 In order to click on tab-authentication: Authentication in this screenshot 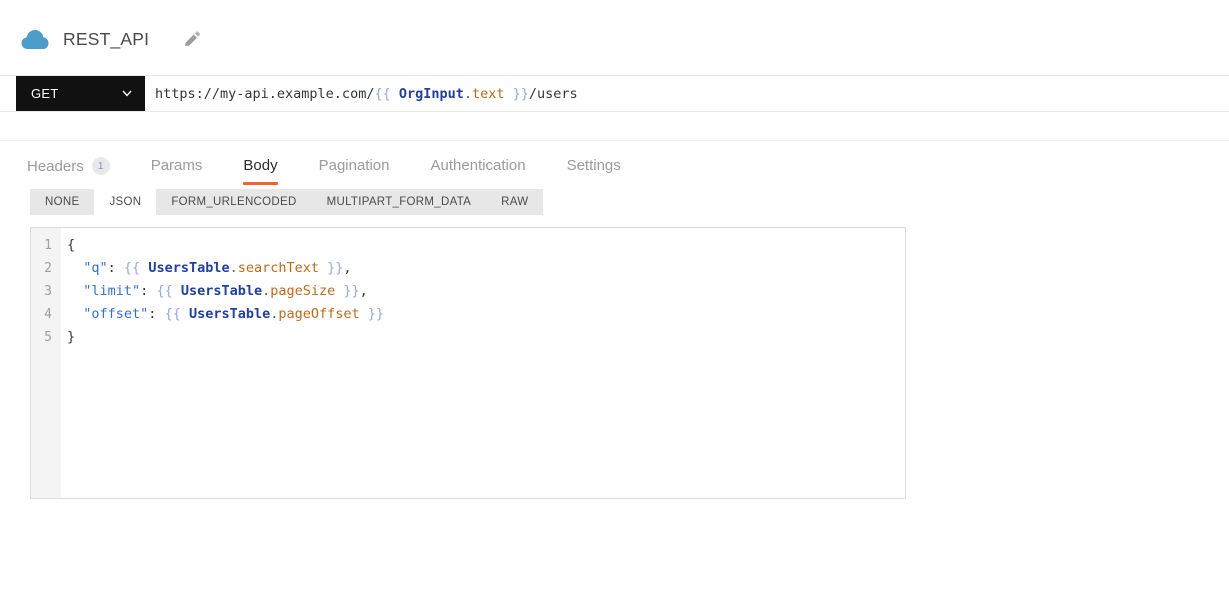, I will do `click(478, 171)`.